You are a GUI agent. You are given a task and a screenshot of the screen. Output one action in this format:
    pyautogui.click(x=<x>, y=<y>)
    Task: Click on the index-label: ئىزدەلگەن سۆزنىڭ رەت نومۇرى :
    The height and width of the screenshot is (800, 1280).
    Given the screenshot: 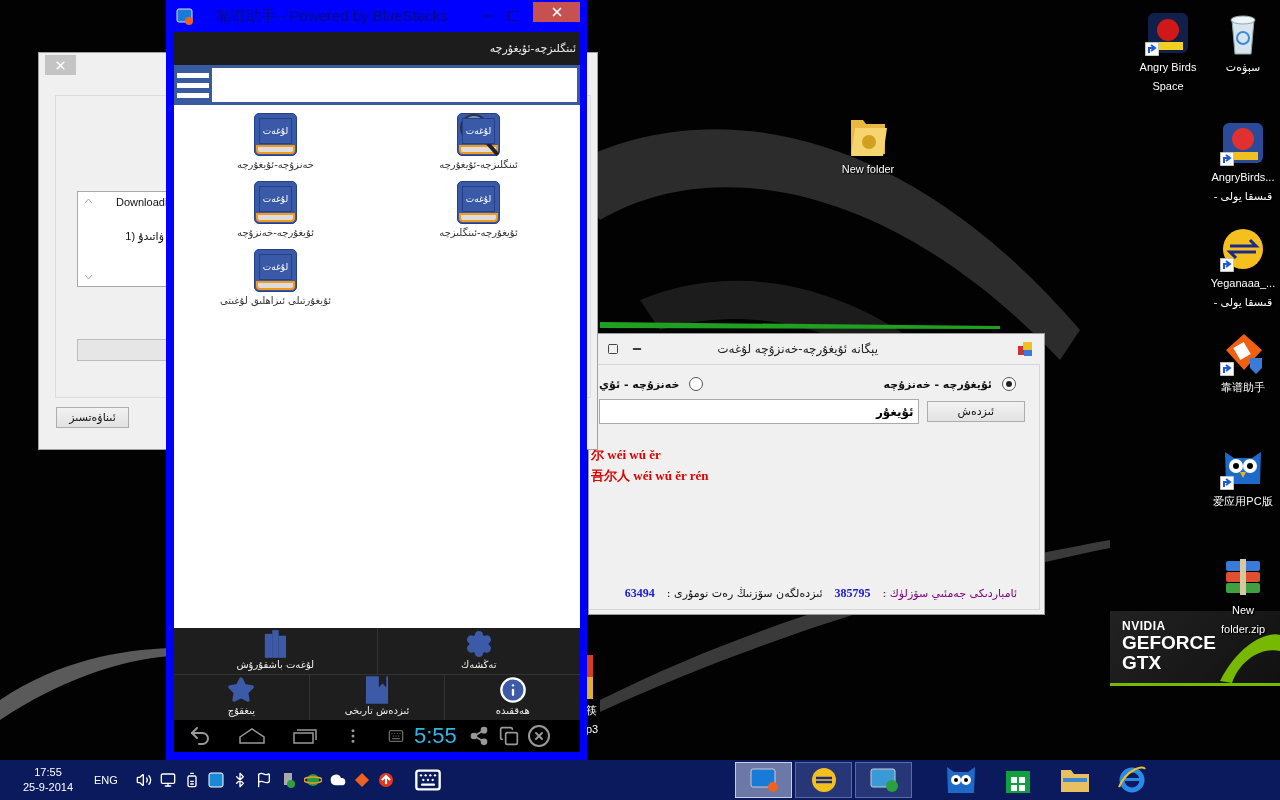 What is the action you would take?
    pyautogui.click(x=744, y=593)
    